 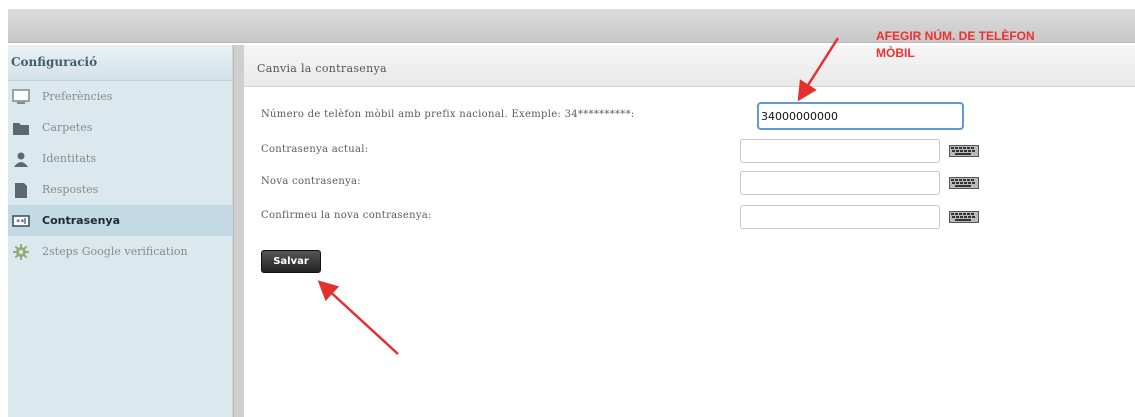 What do you see at coordinates (895, 53) in the screenshot?
I see `annotation-line-2: MÒBIL` at bounding box center [895, 53].